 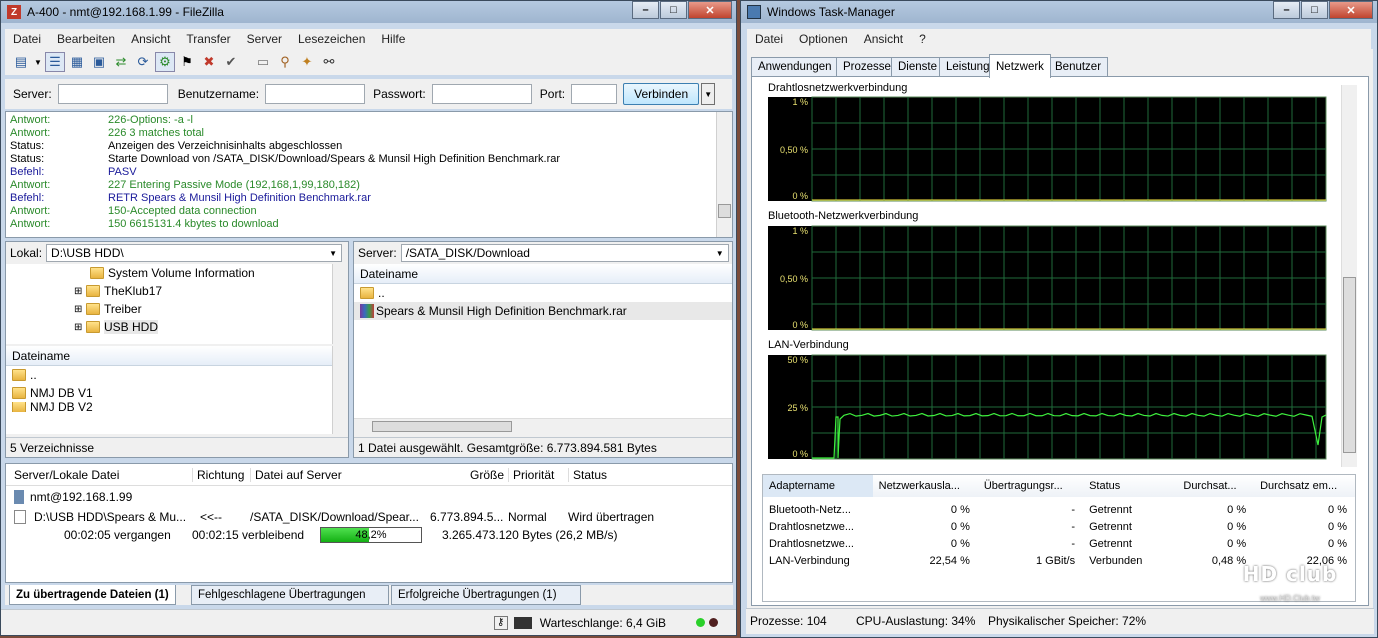 What do you see at coordinates (21, 62) in the screenshot?
I see `site-manager-icon: ▤` at bounding box center [21, 62].